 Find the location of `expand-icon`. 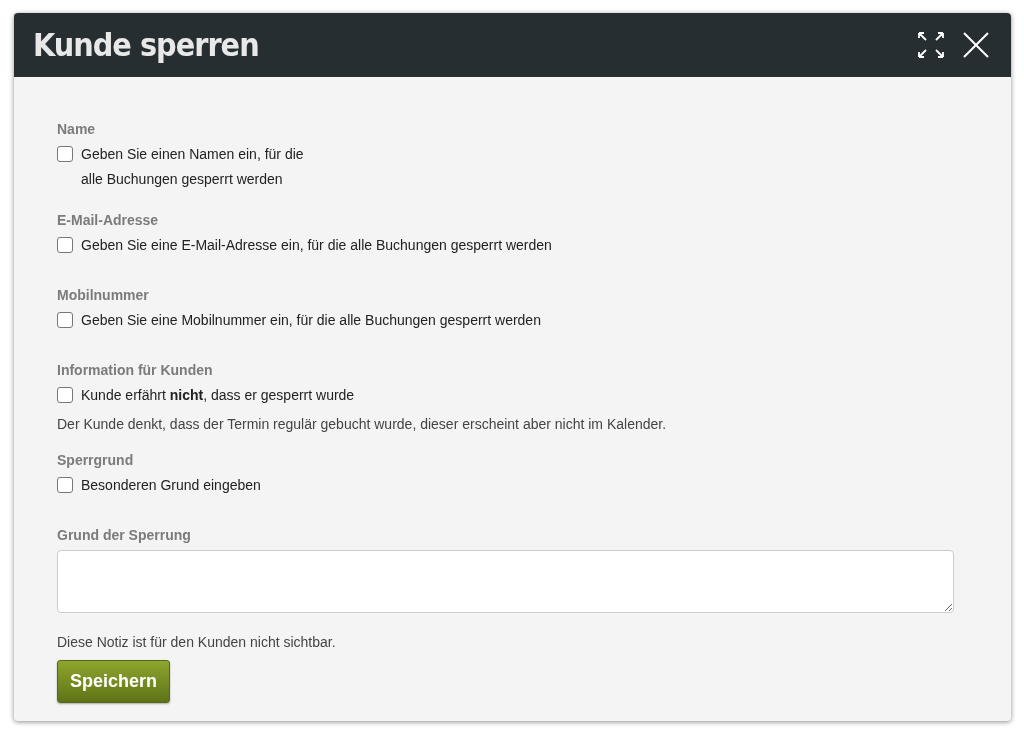

expand-icon is located at coordinates (931, 45).